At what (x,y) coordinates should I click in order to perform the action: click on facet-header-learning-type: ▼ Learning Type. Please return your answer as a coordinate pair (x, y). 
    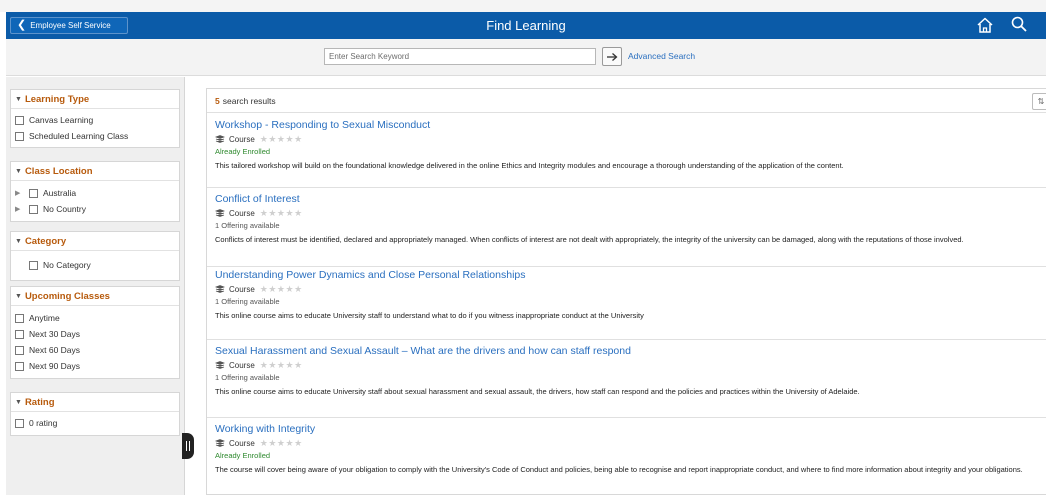
    Looking at the image, I should click on (95, 99).